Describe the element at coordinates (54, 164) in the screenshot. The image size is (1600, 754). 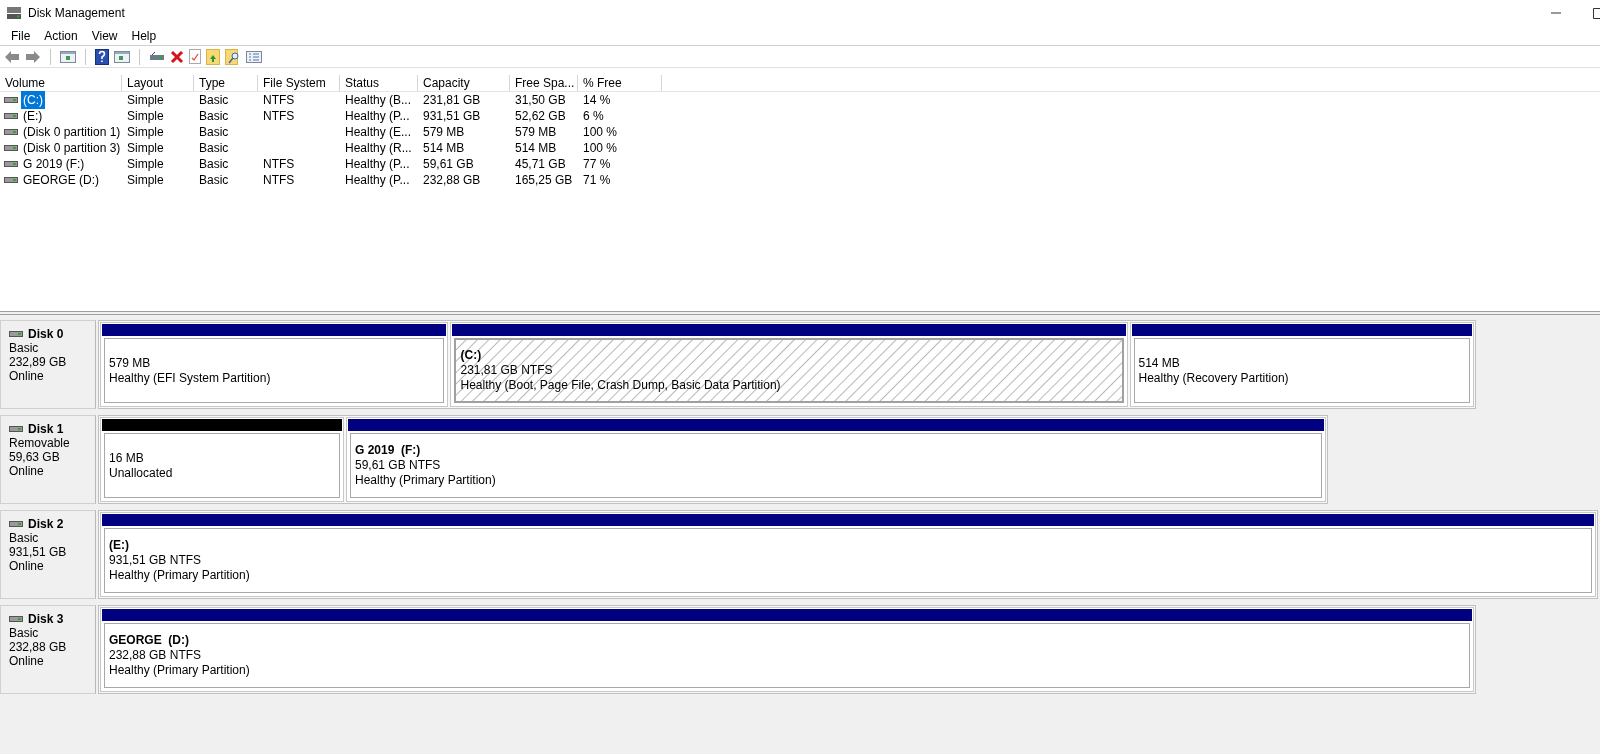
I see `table-cell-text: G 2019 (F:)` at that location.